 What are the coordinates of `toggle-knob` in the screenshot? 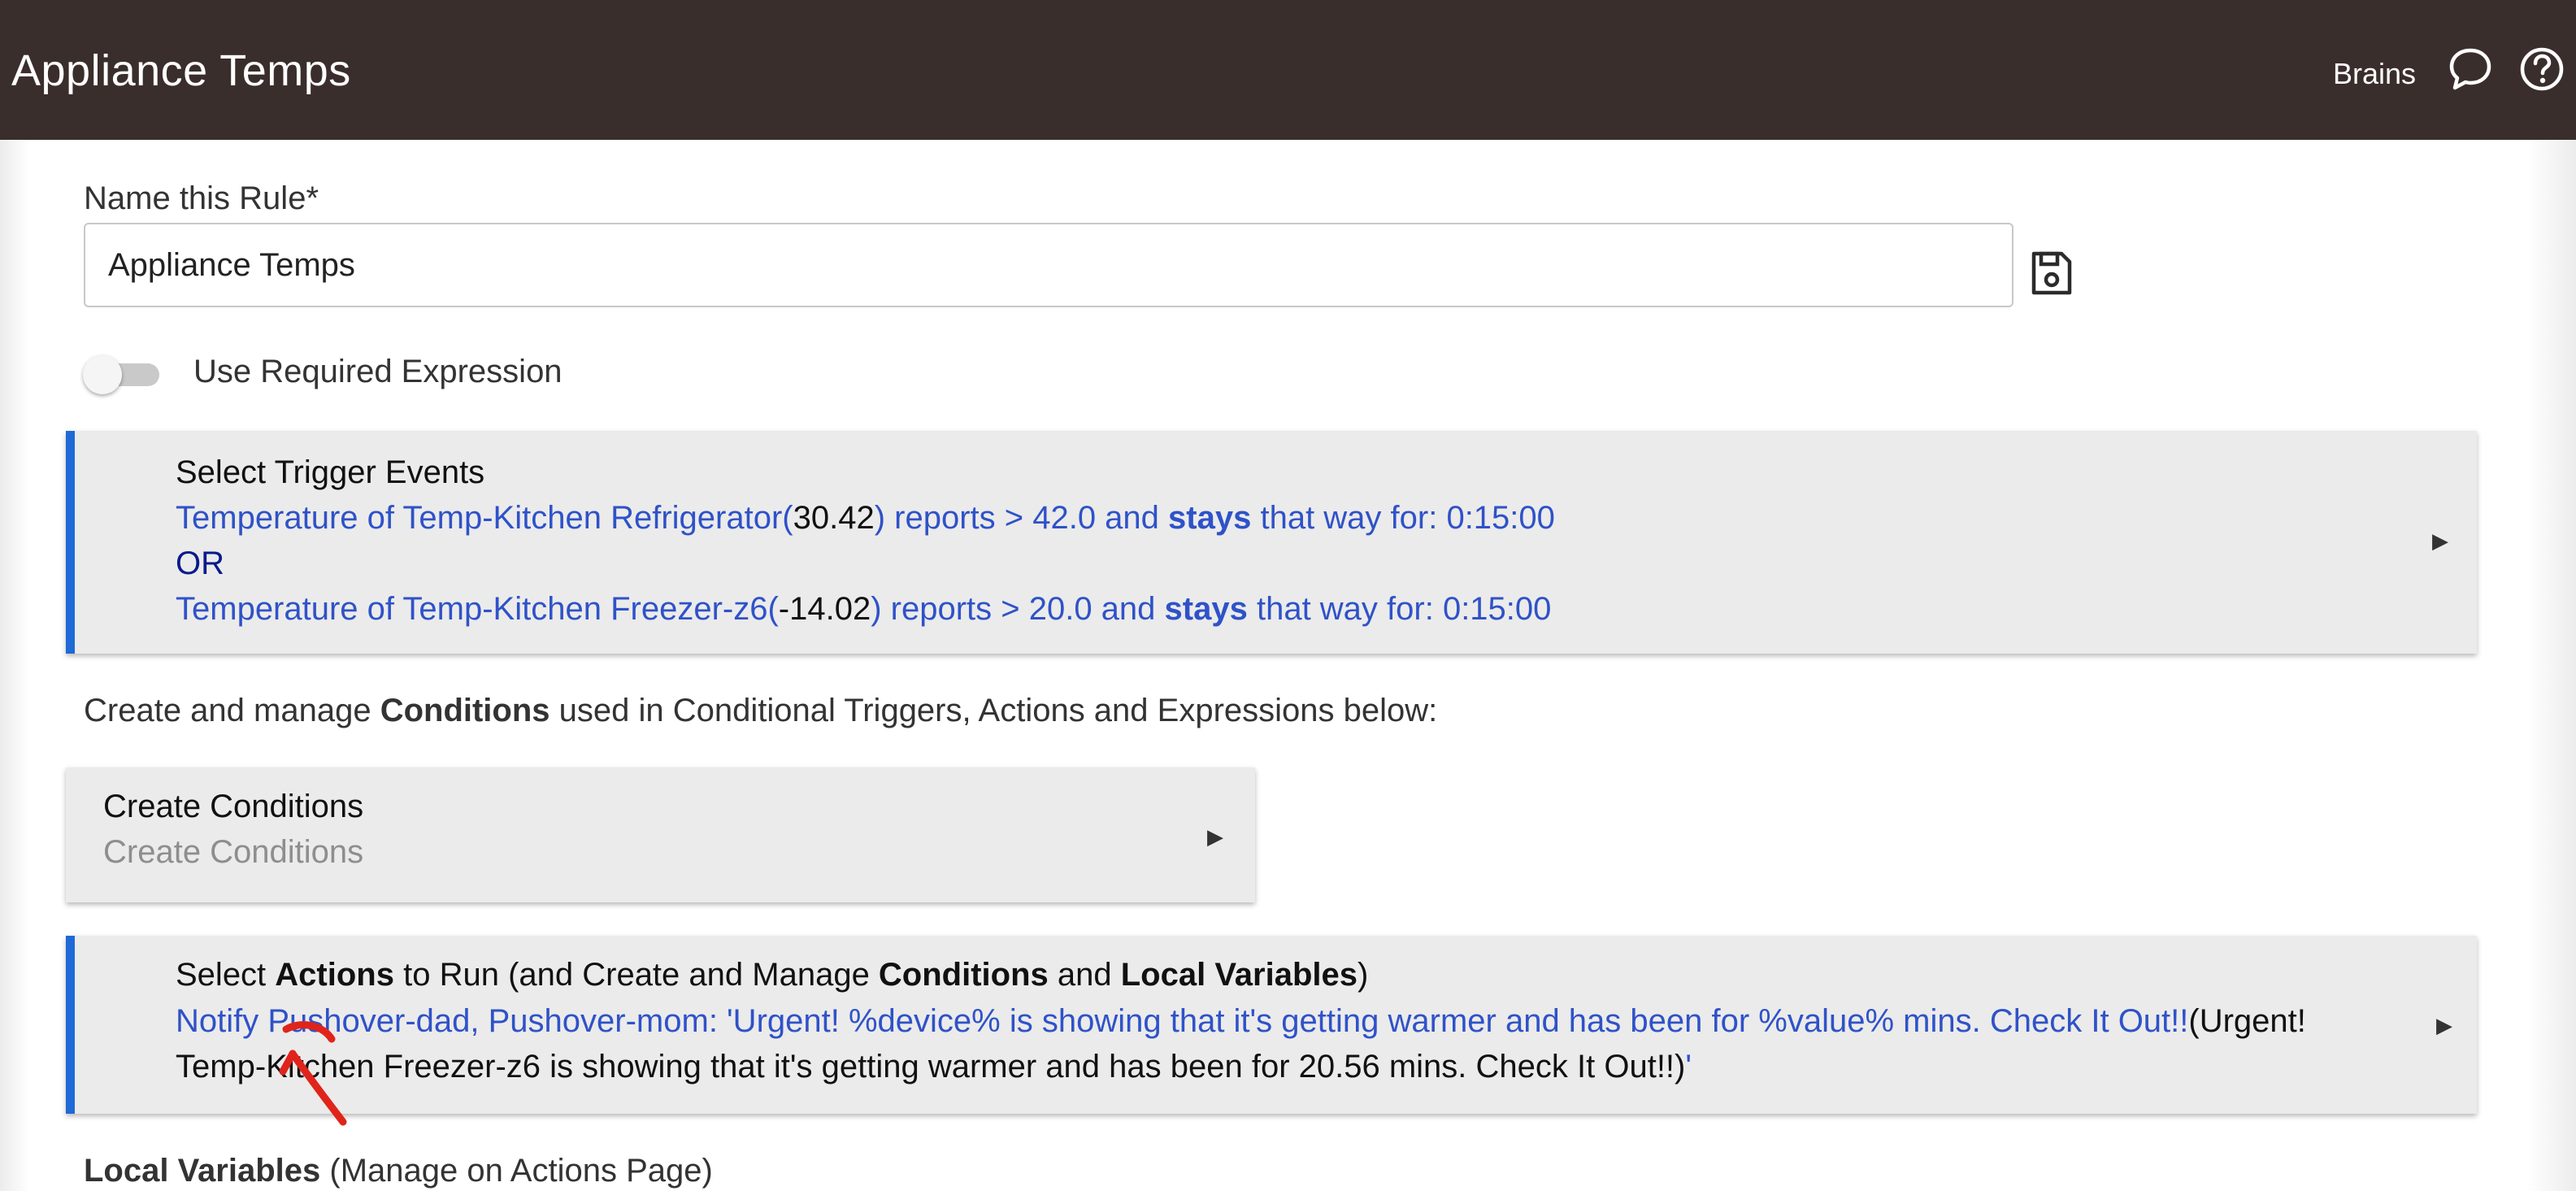 It's located at (102, 374).